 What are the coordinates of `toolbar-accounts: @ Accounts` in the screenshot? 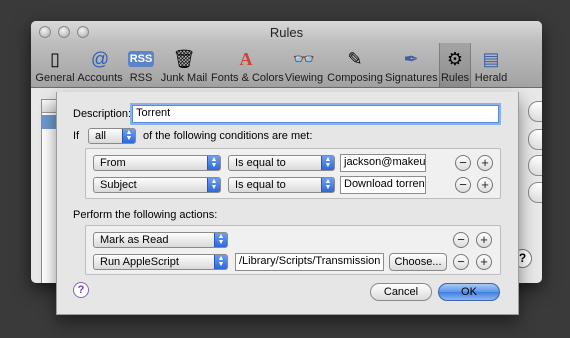 It's located at (100, 65).